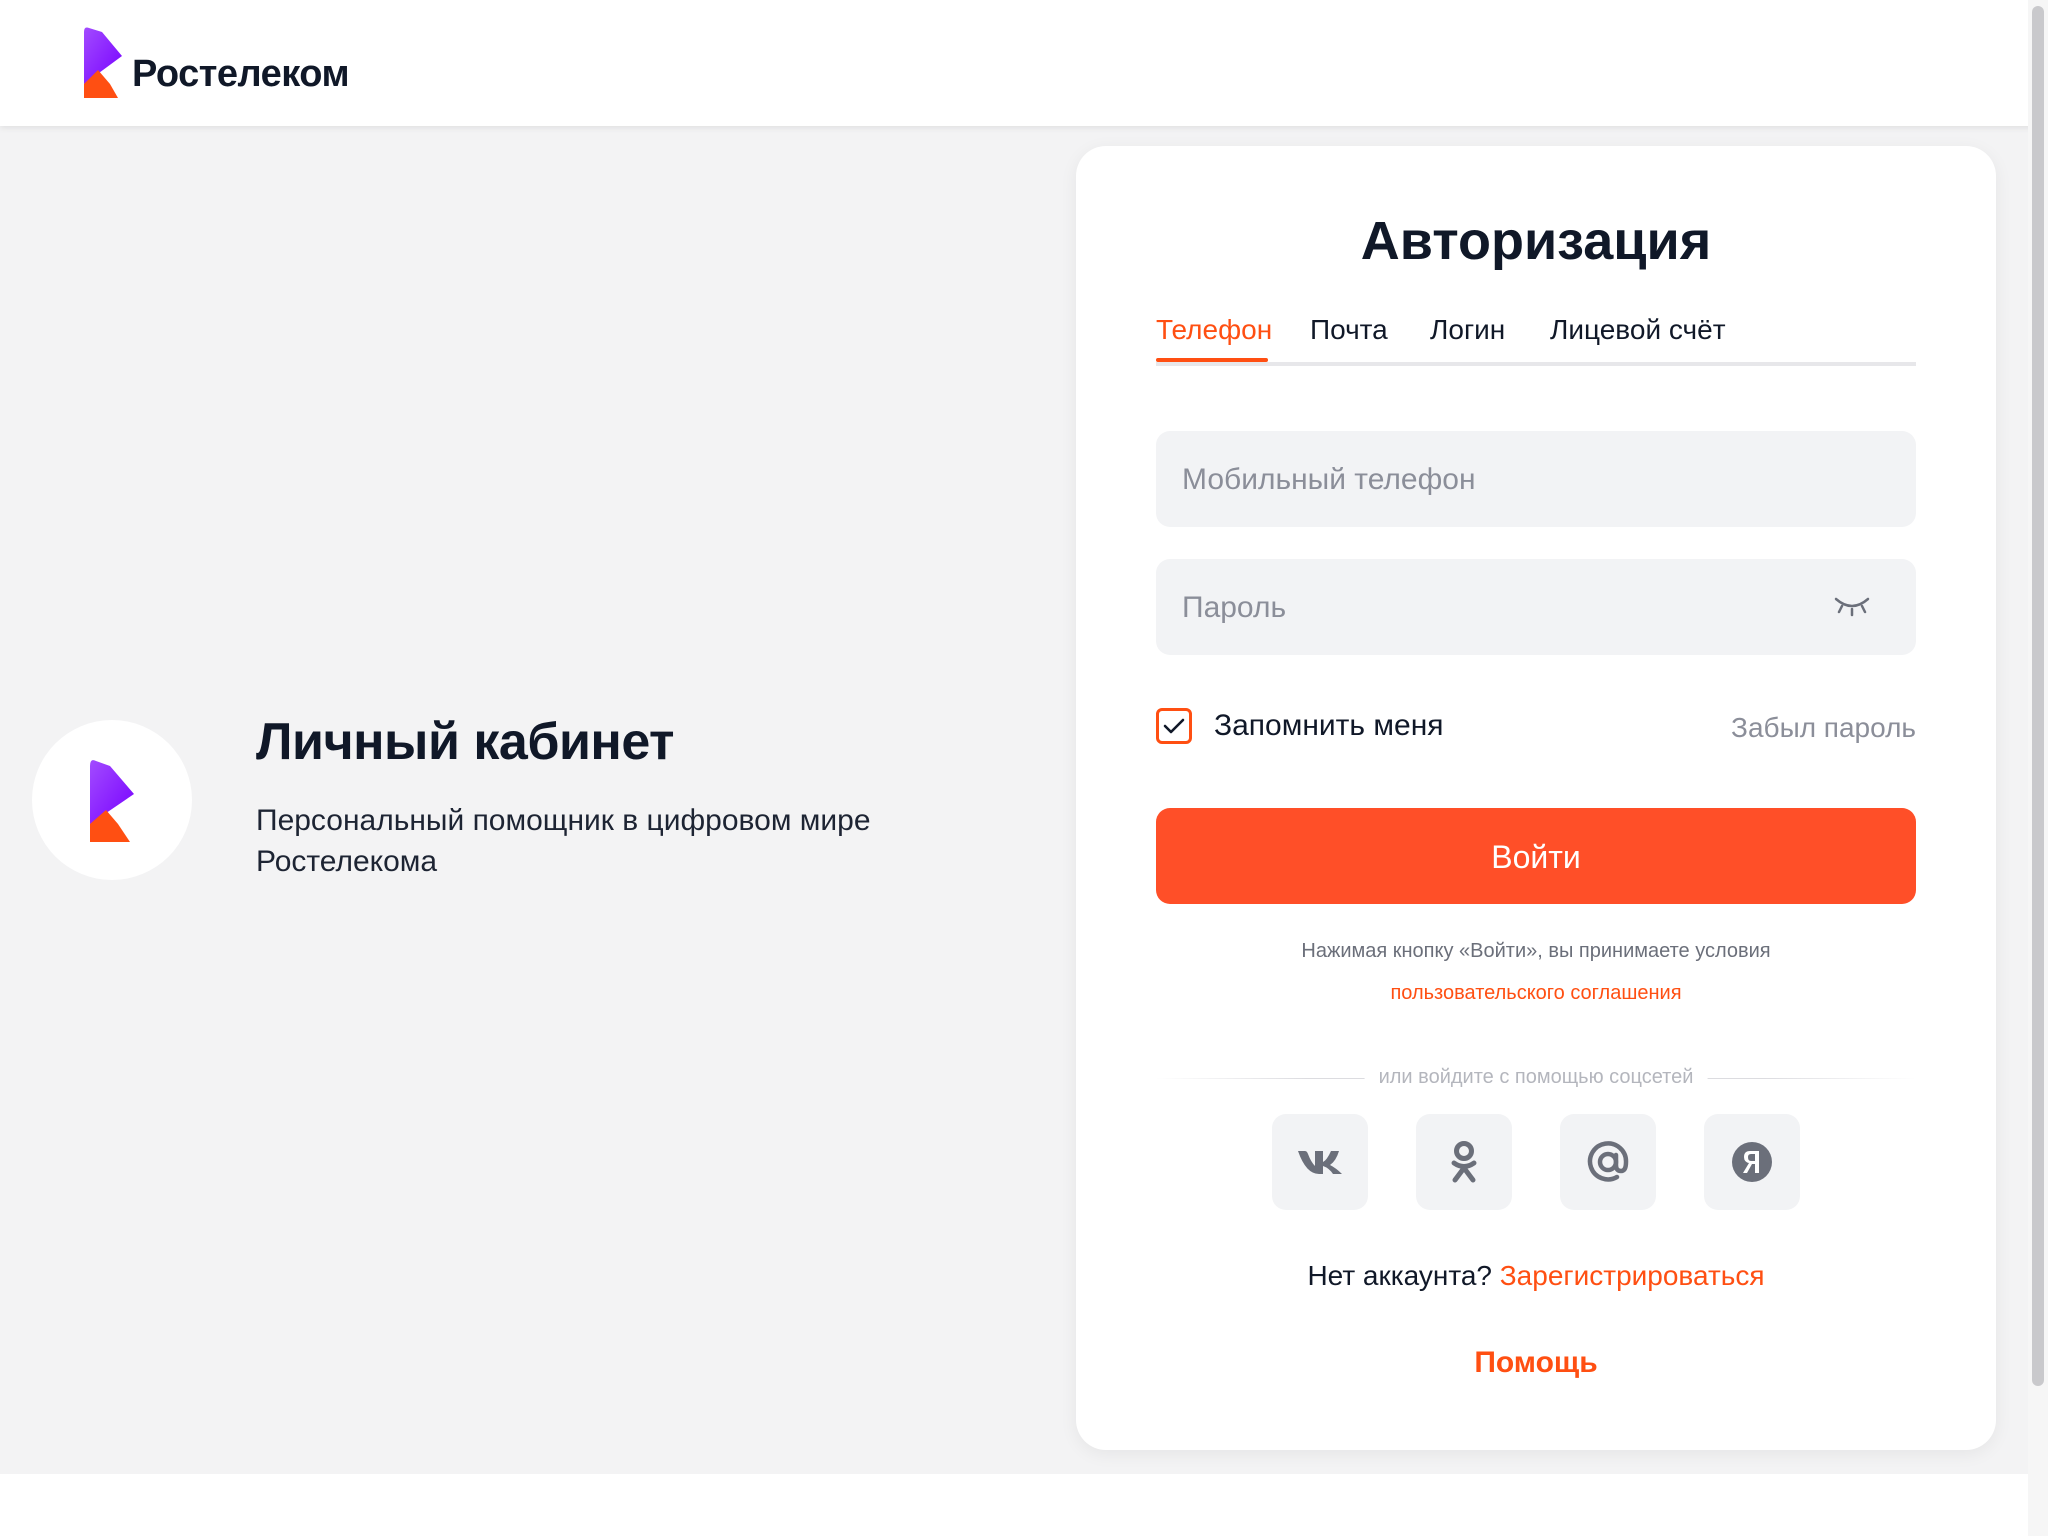  Describe the element at coordinates (1823, 728) in the screenshot. I see `forgot-password-link: Забыл пароль` at that location.